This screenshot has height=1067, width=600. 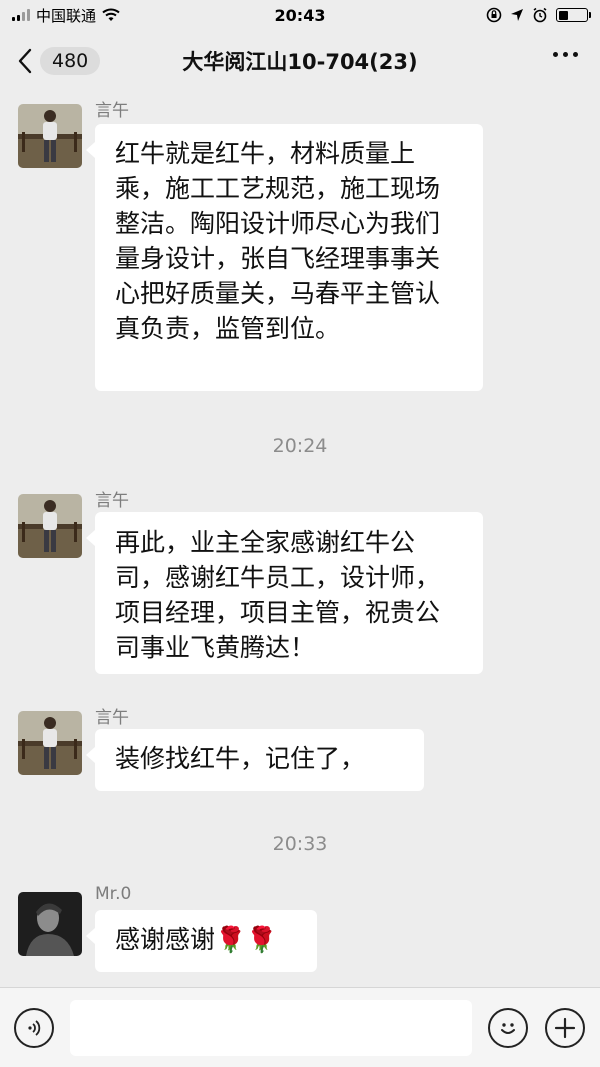 I want to click on status-left: 中国联通, so click(x=66, y=15).